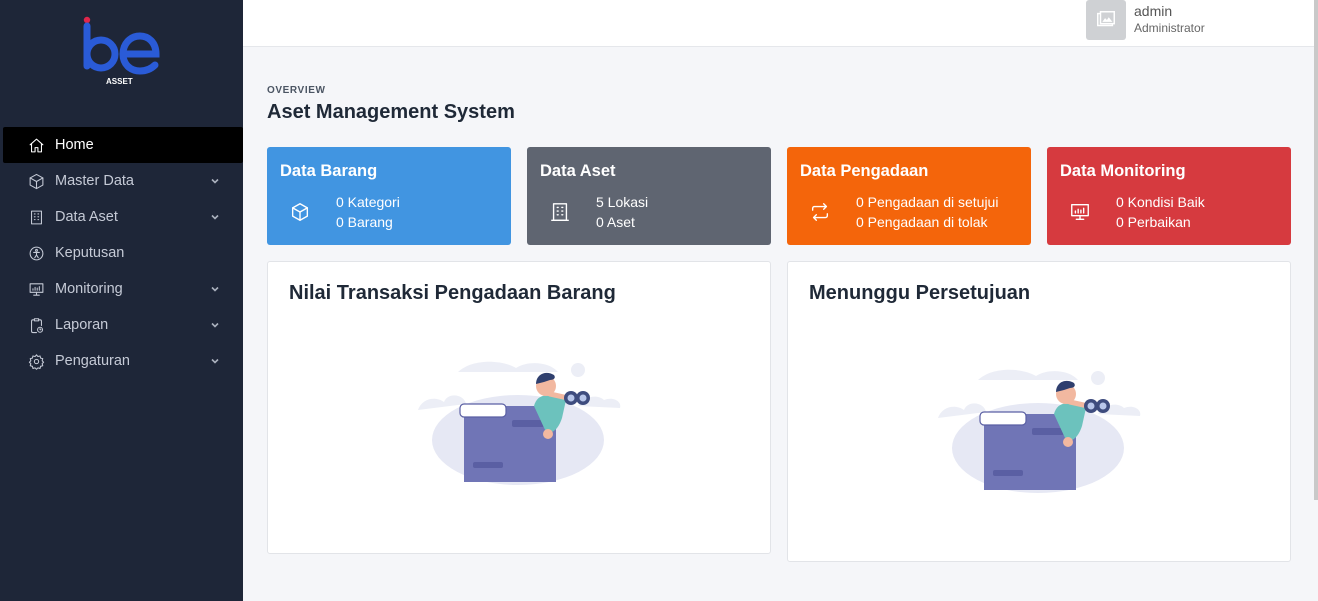 This screenshot has height=601, width=1318. I want to click on sidebar-item-label: Master Data, so click(94, 181).